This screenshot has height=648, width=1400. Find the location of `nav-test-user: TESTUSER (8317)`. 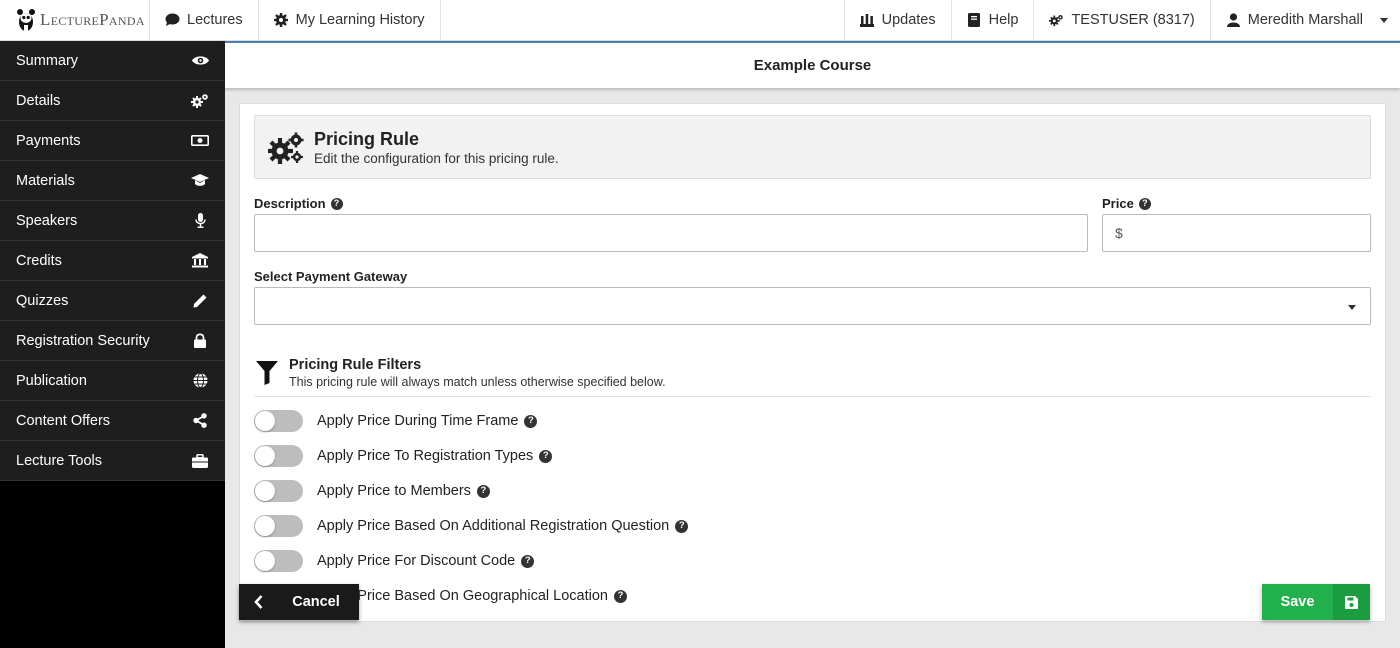

nav-test-user: TESTUSER (8317) is located at coordinates (1122, 20).